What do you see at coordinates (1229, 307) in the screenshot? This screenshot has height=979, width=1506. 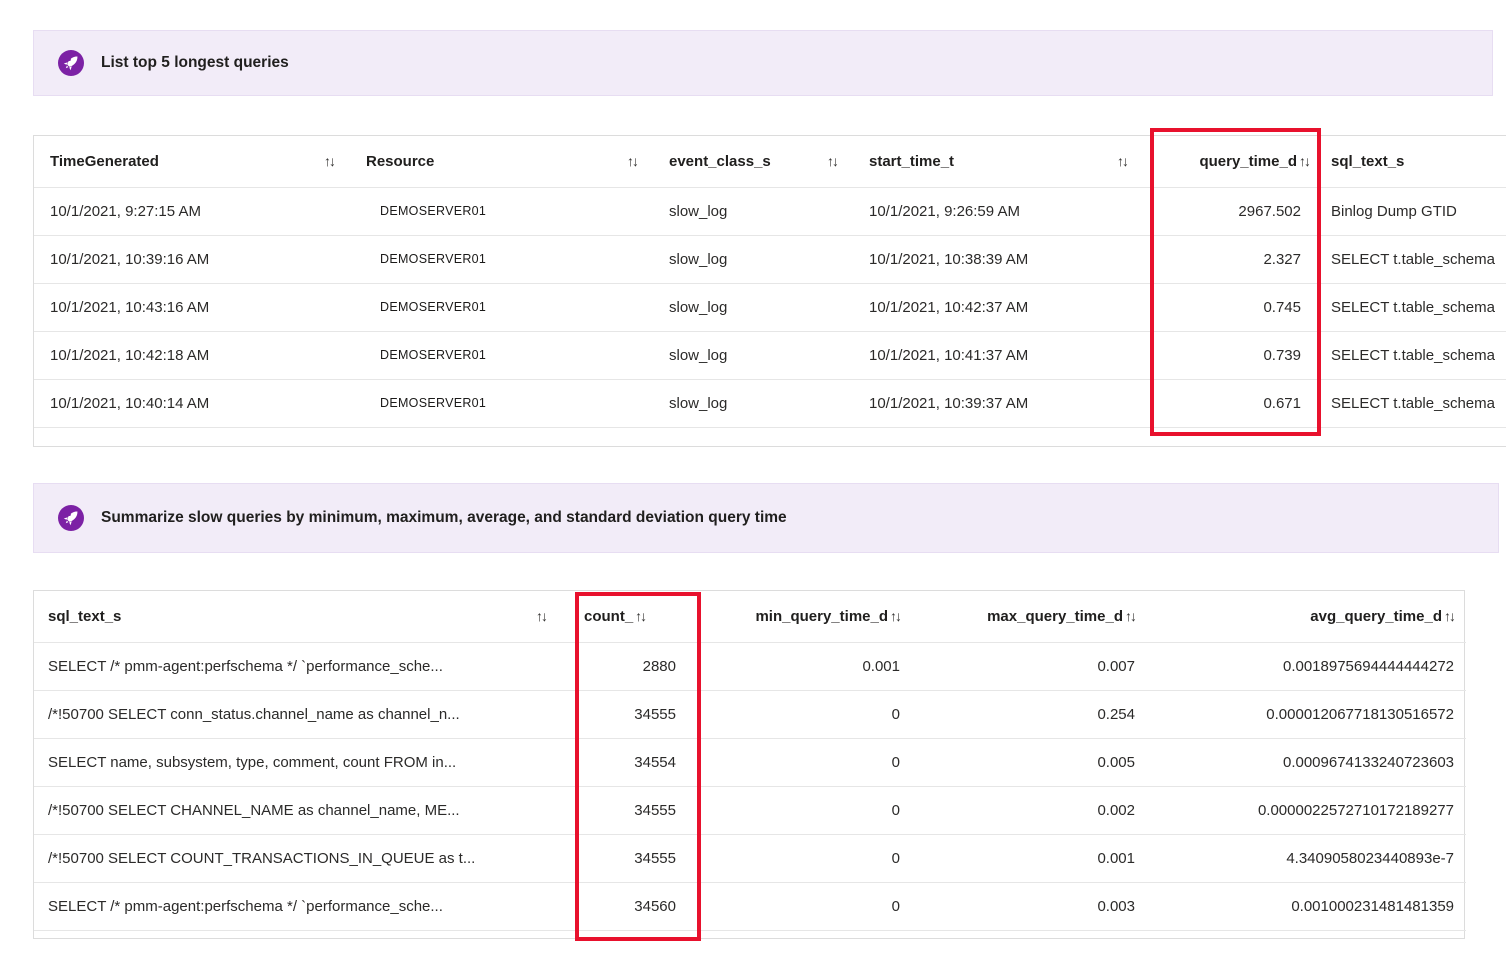 I see `cell-query-time: 0.745` at bounding box center [1229, 307].